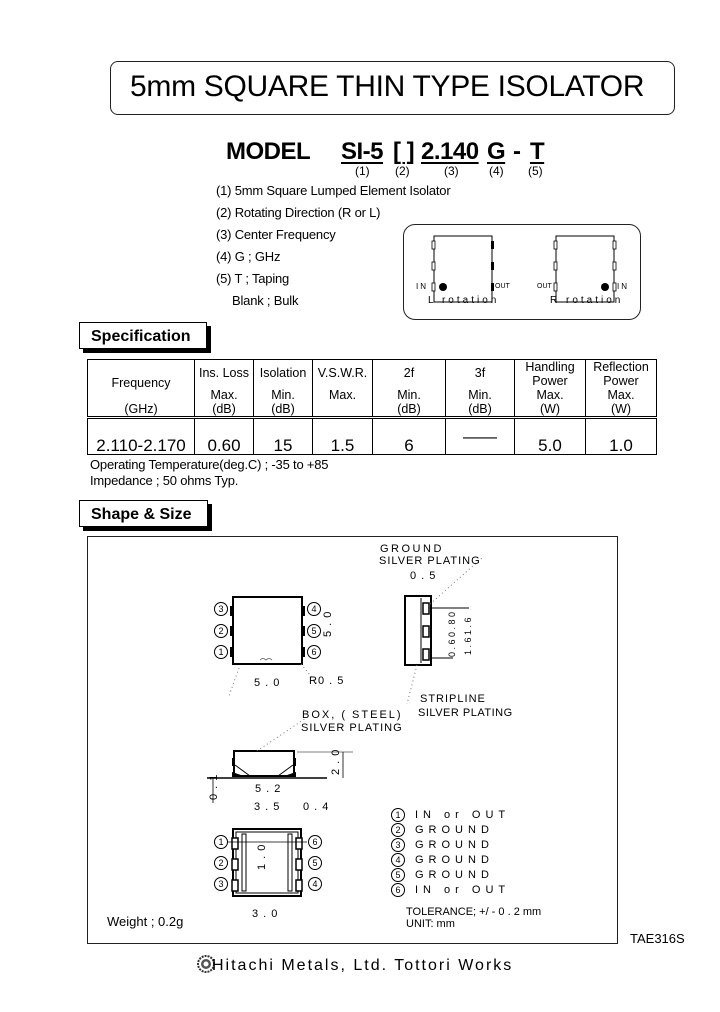 The image size is (720, 1012). What do you see at coordinates (398, 815) in the screenshot?
I see `pin-number: 1` at bounding box center [398, 815].